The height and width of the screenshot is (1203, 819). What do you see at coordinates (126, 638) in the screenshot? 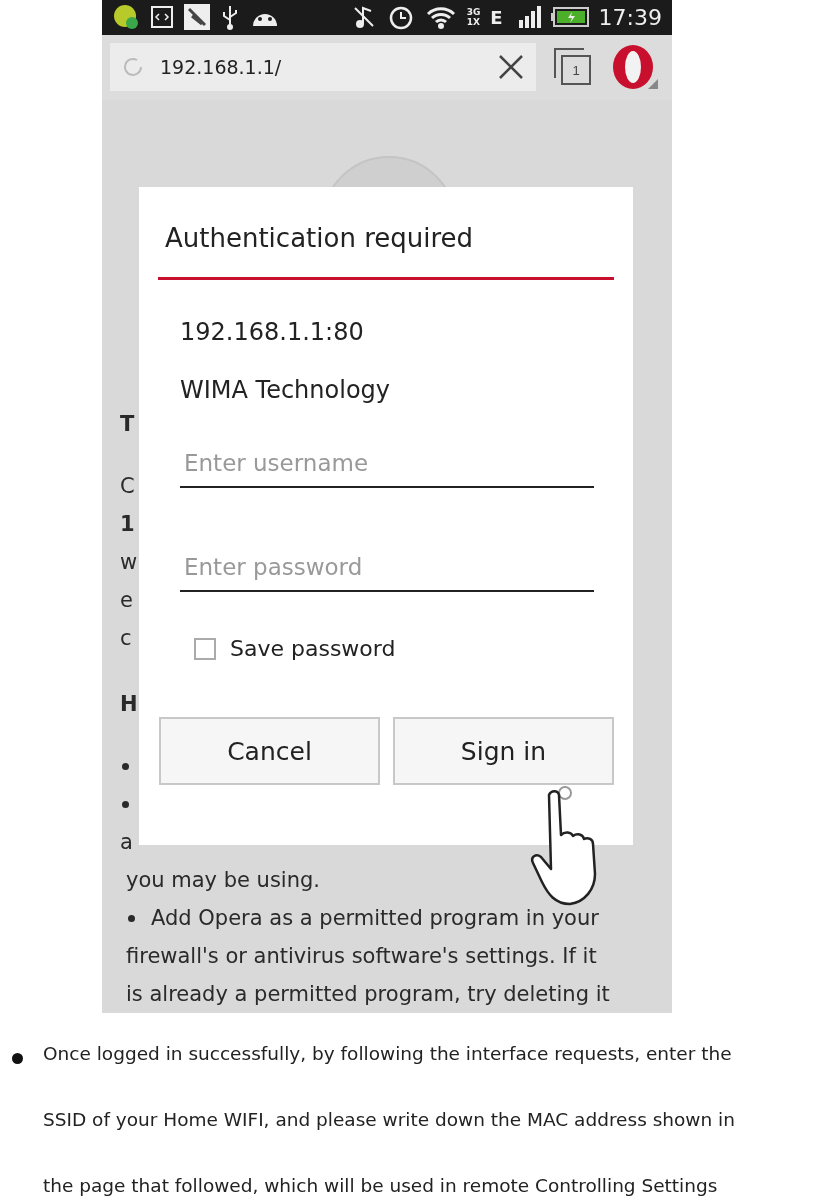
I see `page-text: c` at bounding box center [126, 638].